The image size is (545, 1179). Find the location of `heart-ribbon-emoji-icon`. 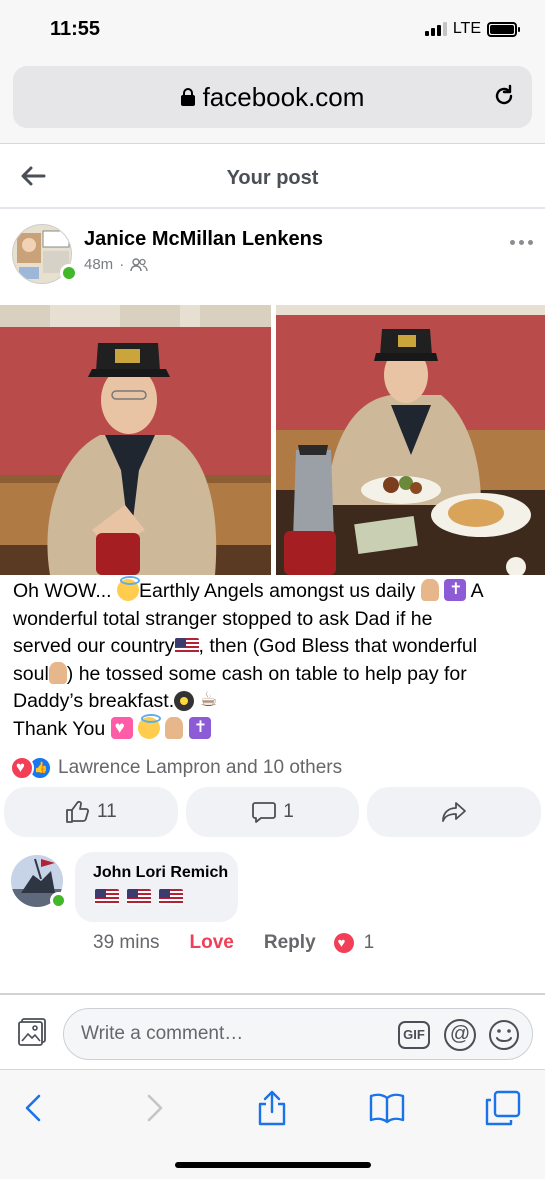

heart-ribbon-emoji-icon is located at coordinates (121, 727).